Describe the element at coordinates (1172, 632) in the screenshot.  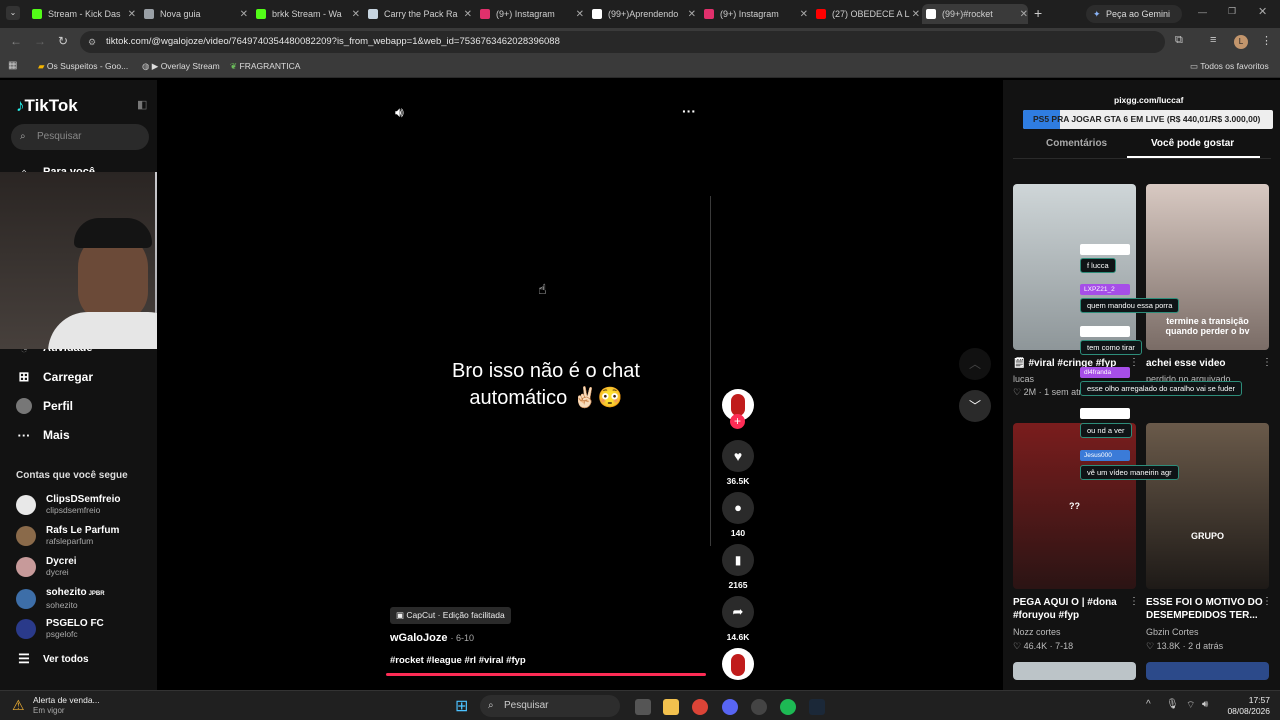
I see `video-card-author: Gbzin Cortes` at that location.